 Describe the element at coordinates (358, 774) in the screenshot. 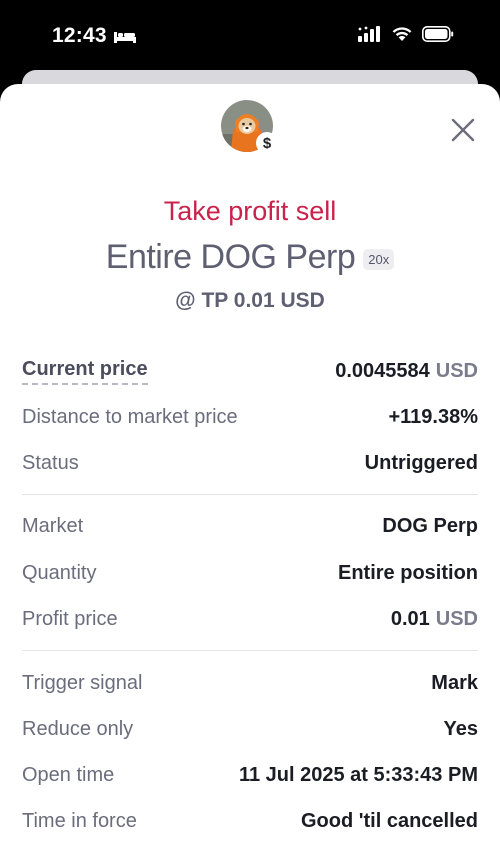

I see `row-value: 11 Jul 2025 at 5:33:43 PM` at that location.